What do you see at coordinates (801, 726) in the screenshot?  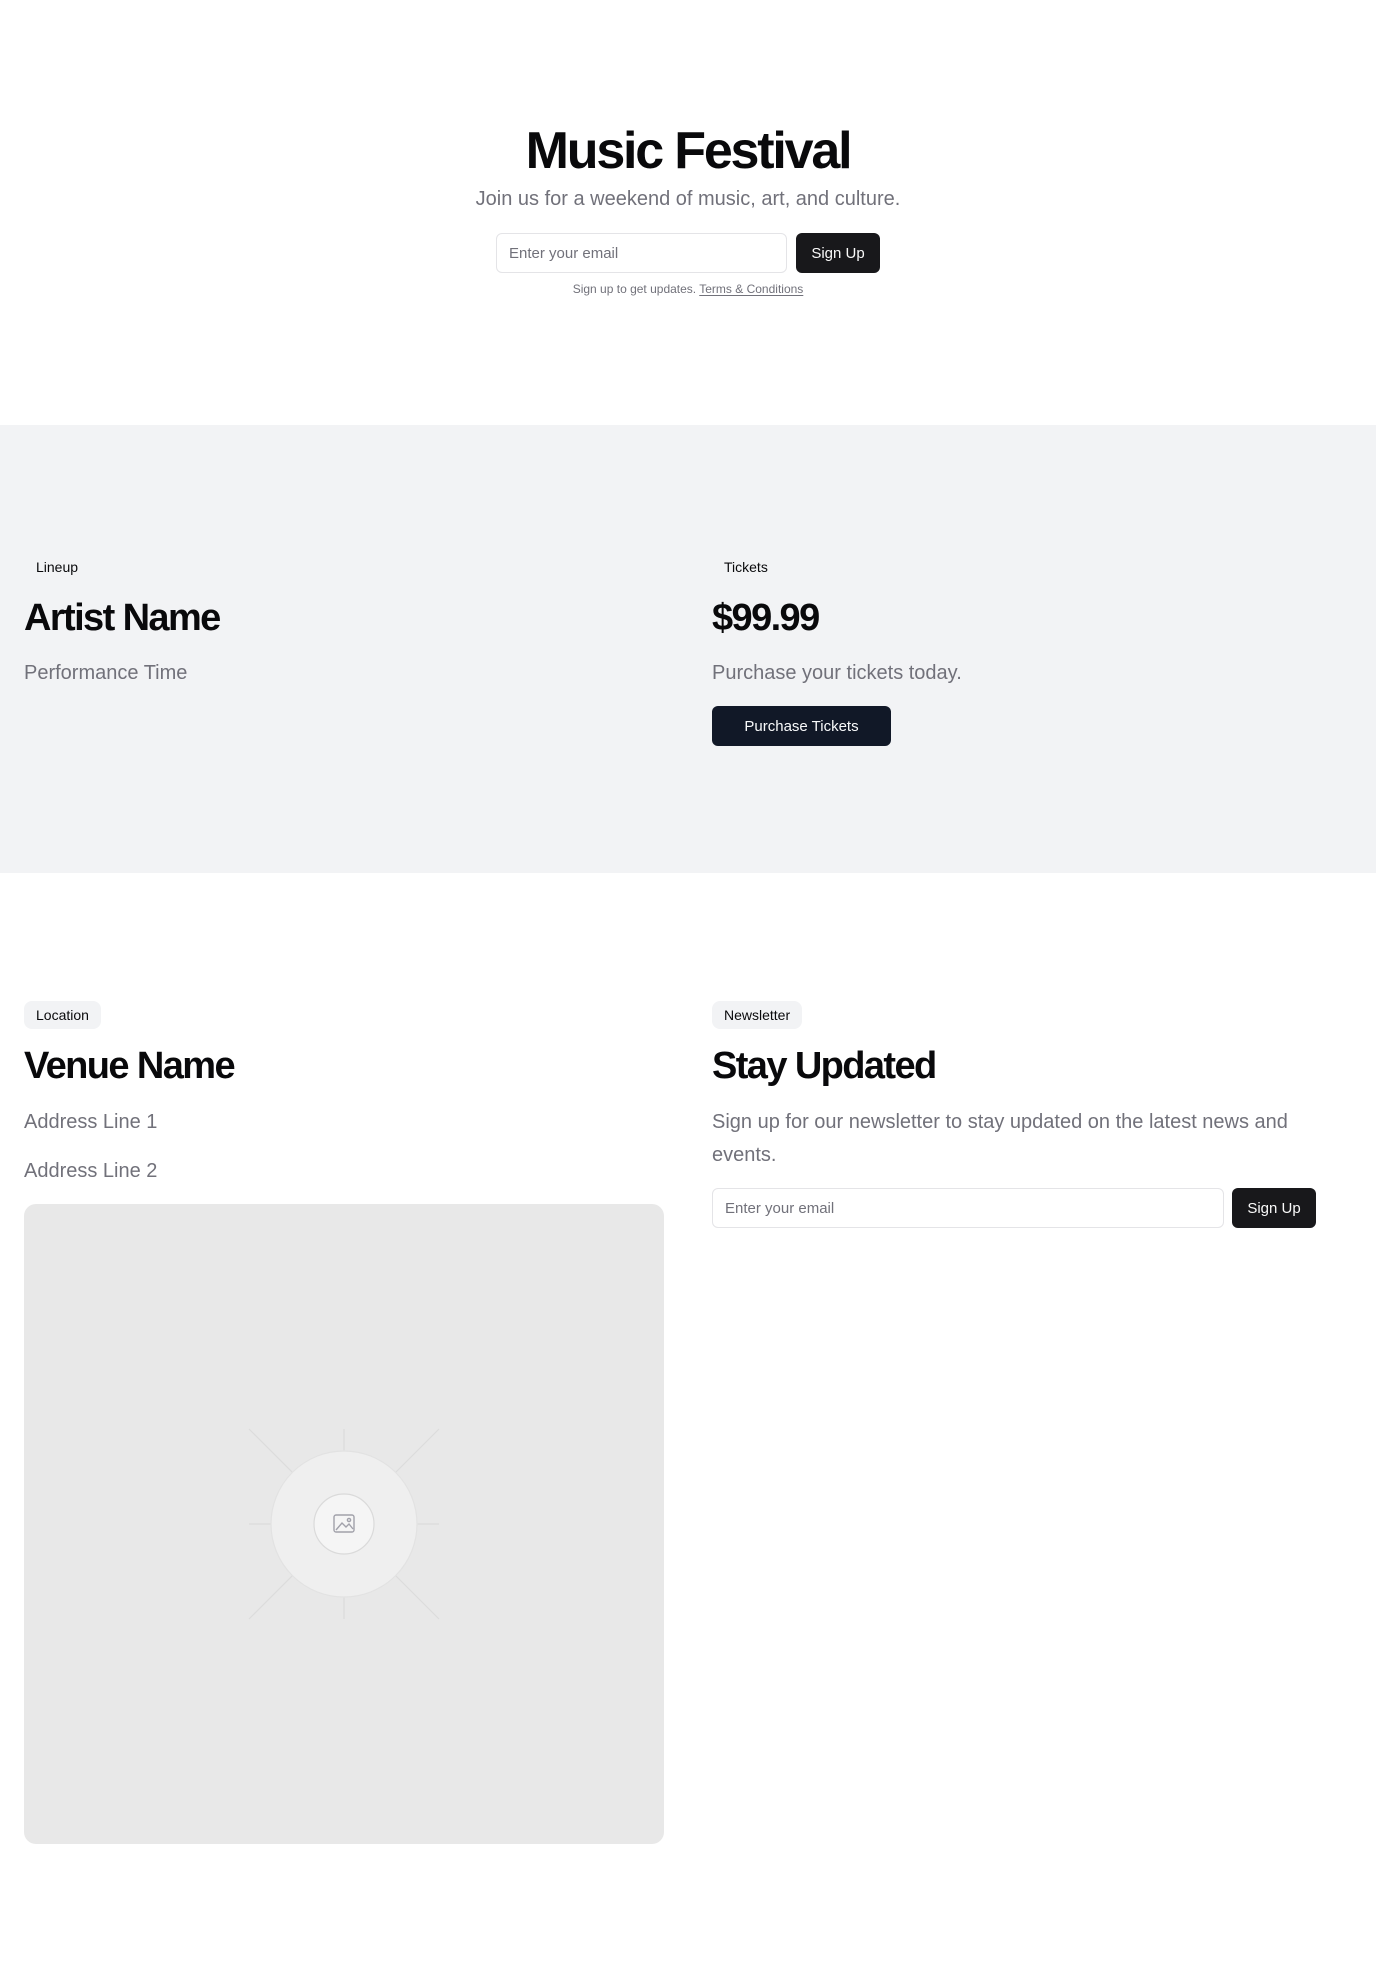 I see `purchase-tickets-button: Purchase Tickets` at bounding box center [801, 726].